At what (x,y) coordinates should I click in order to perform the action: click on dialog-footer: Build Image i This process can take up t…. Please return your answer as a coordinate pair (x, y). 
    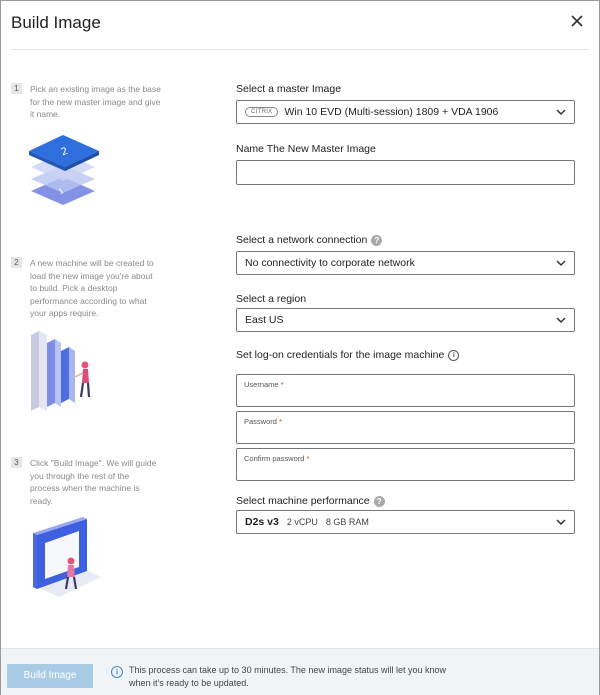
    Looking at the image, I should click on (300, 671).